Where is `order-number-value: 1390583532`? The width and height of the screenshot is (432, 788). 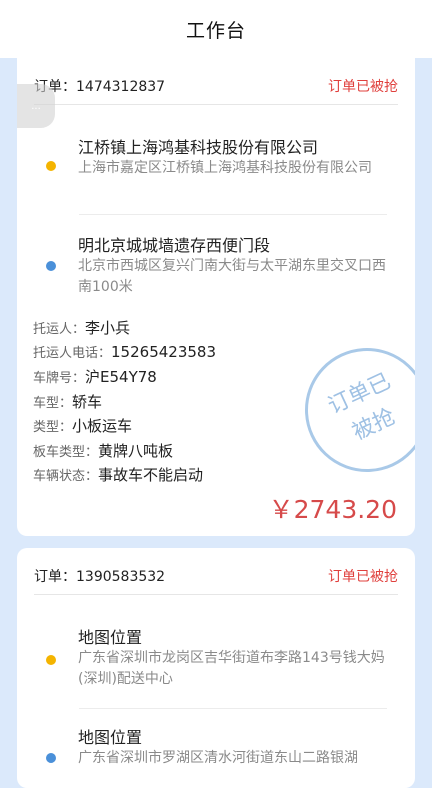
order-number-value: 1390583532 is located at coordinates (121, 577).